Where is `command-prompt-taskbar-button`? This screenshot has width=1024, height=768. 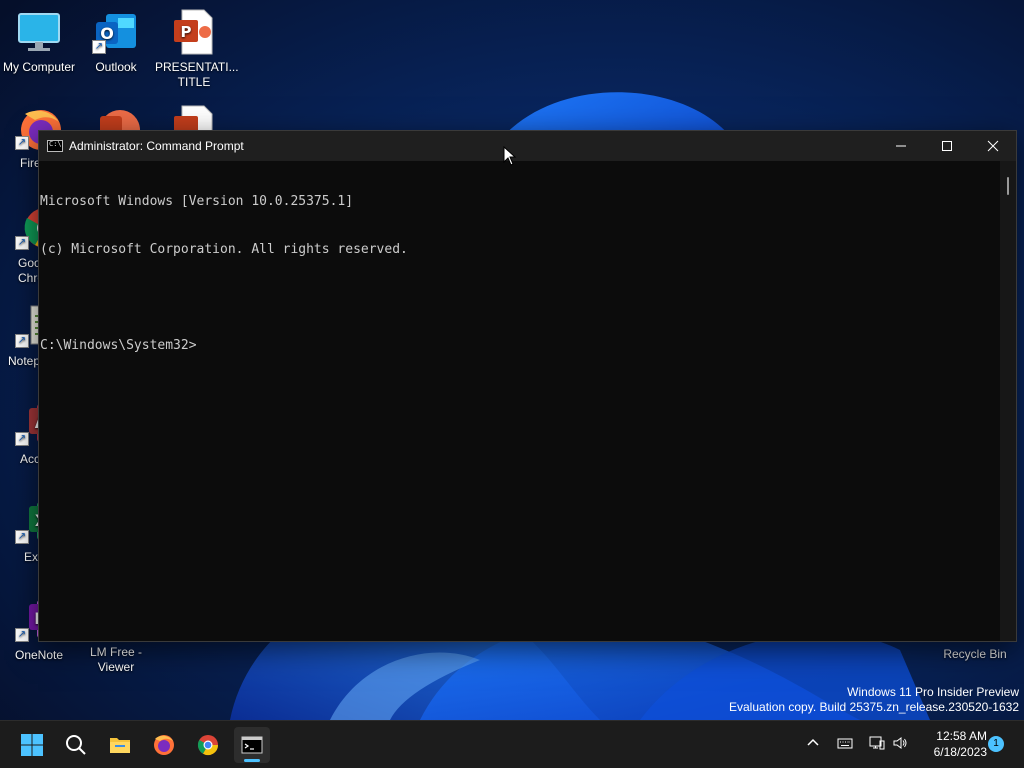 command-prompt-taskbar-button is located at coordinates (252, 745).